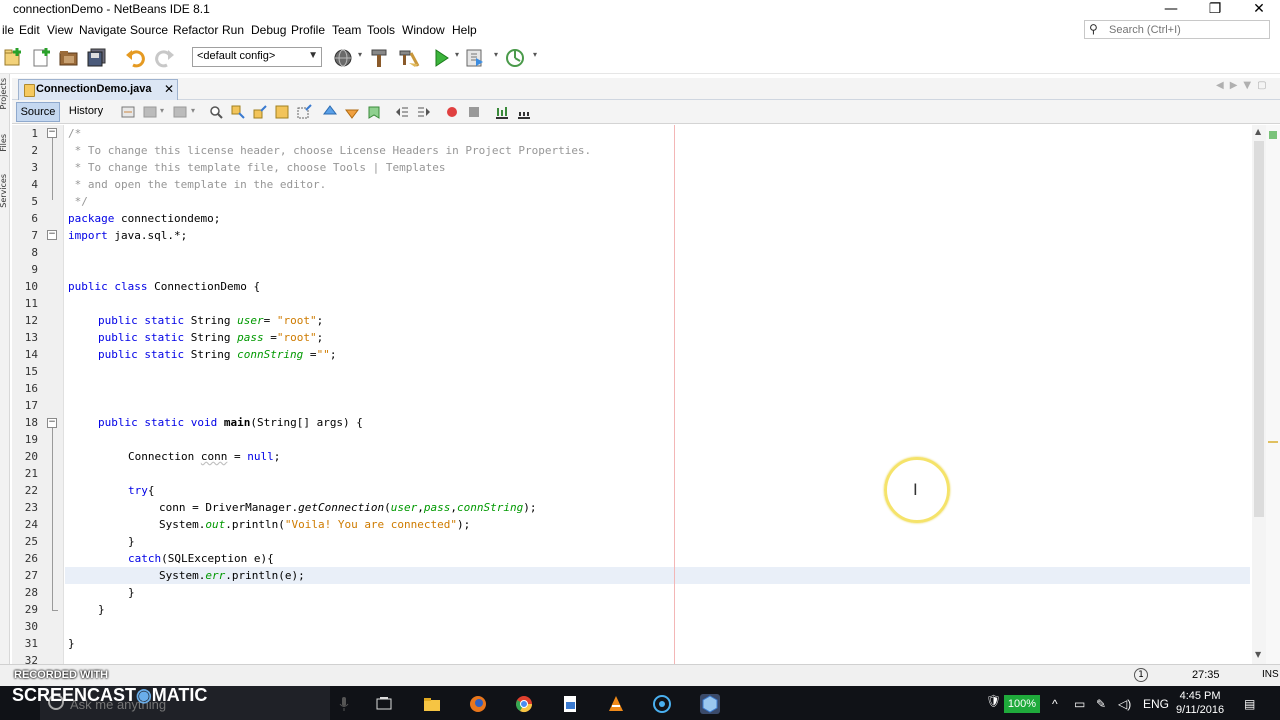 This screenshot has width=1280, height=720. I want to click on menu-edit: Edit, so click(29, 30).